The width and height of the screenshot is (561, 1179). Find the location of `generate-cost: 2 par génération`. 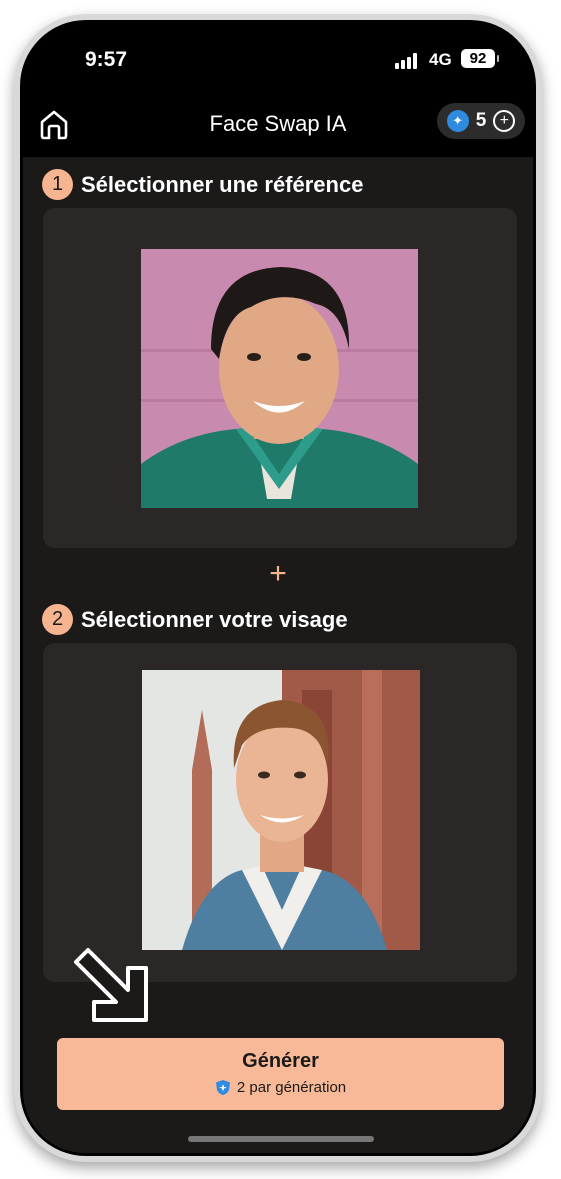

generate-cost: 2 par génération is located at coordinates (280, 1087).